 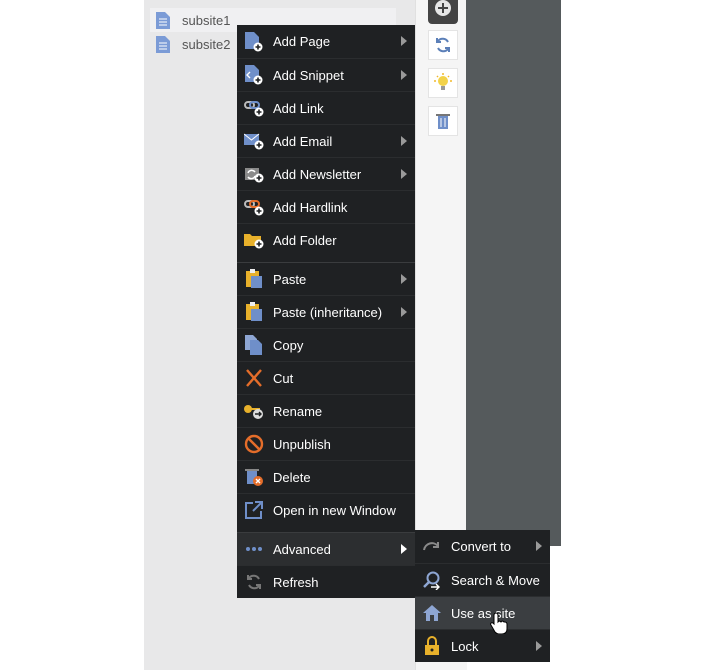 What do you see at coordinates (432, 646) in the screenshot?
I see `lock-icon` at bounding box center [432, 646].